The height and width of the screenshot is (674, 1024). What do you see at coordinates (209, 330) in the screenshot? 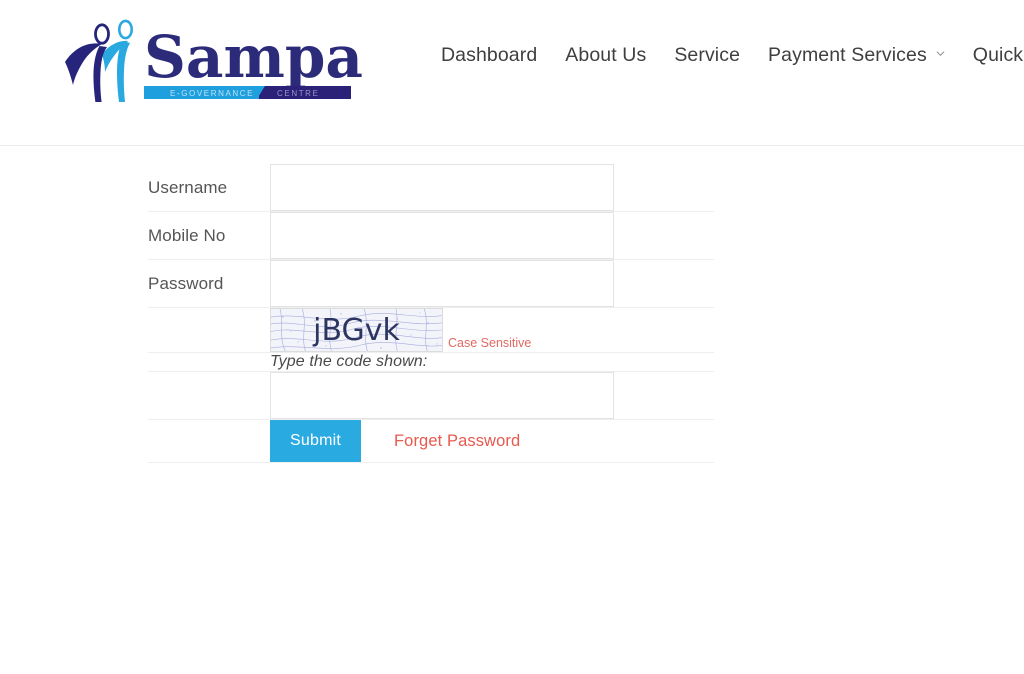
I see `captcha-label-spacer` at bounding box center [209, 330].